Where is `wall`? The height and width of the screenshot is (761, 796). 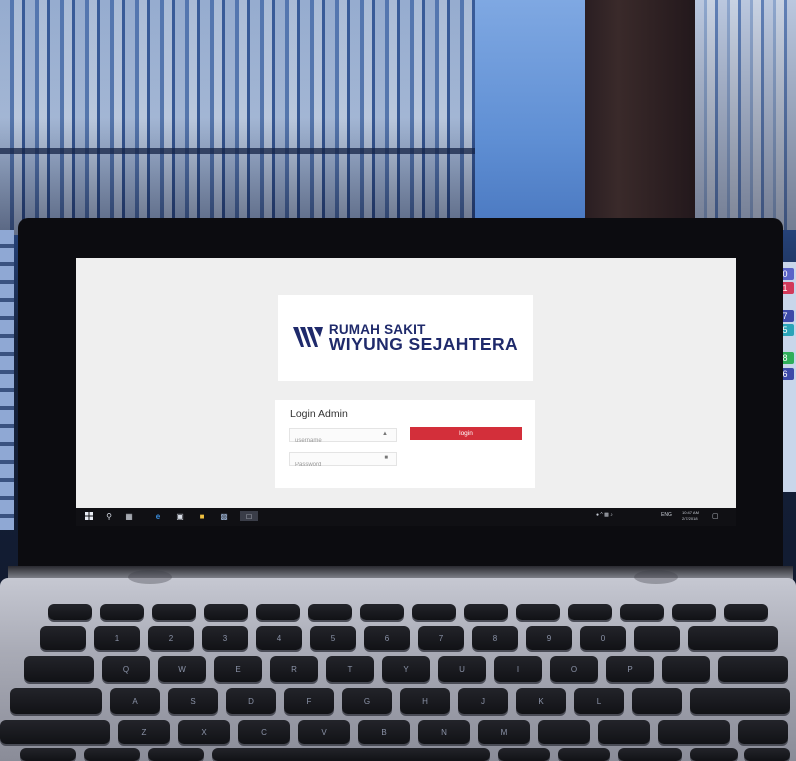 wall is located at coordinates (532, 115).